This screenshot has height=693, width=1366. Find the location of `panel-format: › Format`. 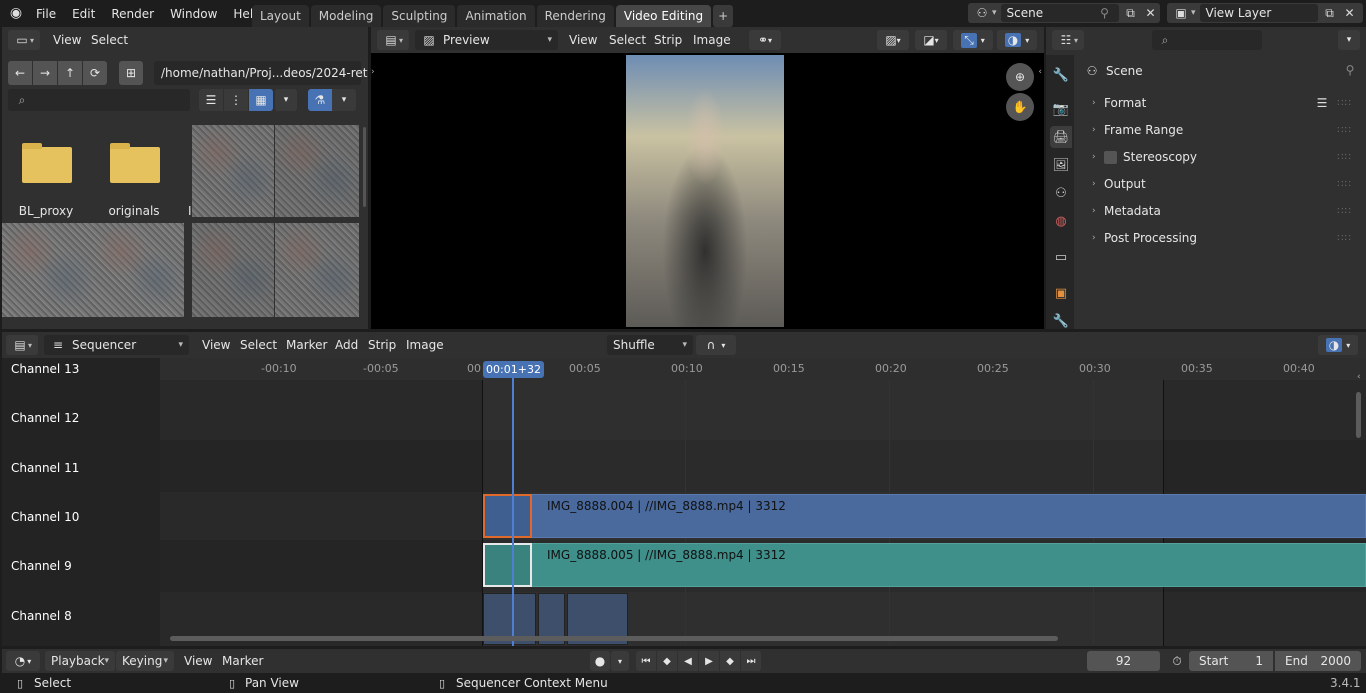

panel-format: › Format is located at coordinates (1119, 103).